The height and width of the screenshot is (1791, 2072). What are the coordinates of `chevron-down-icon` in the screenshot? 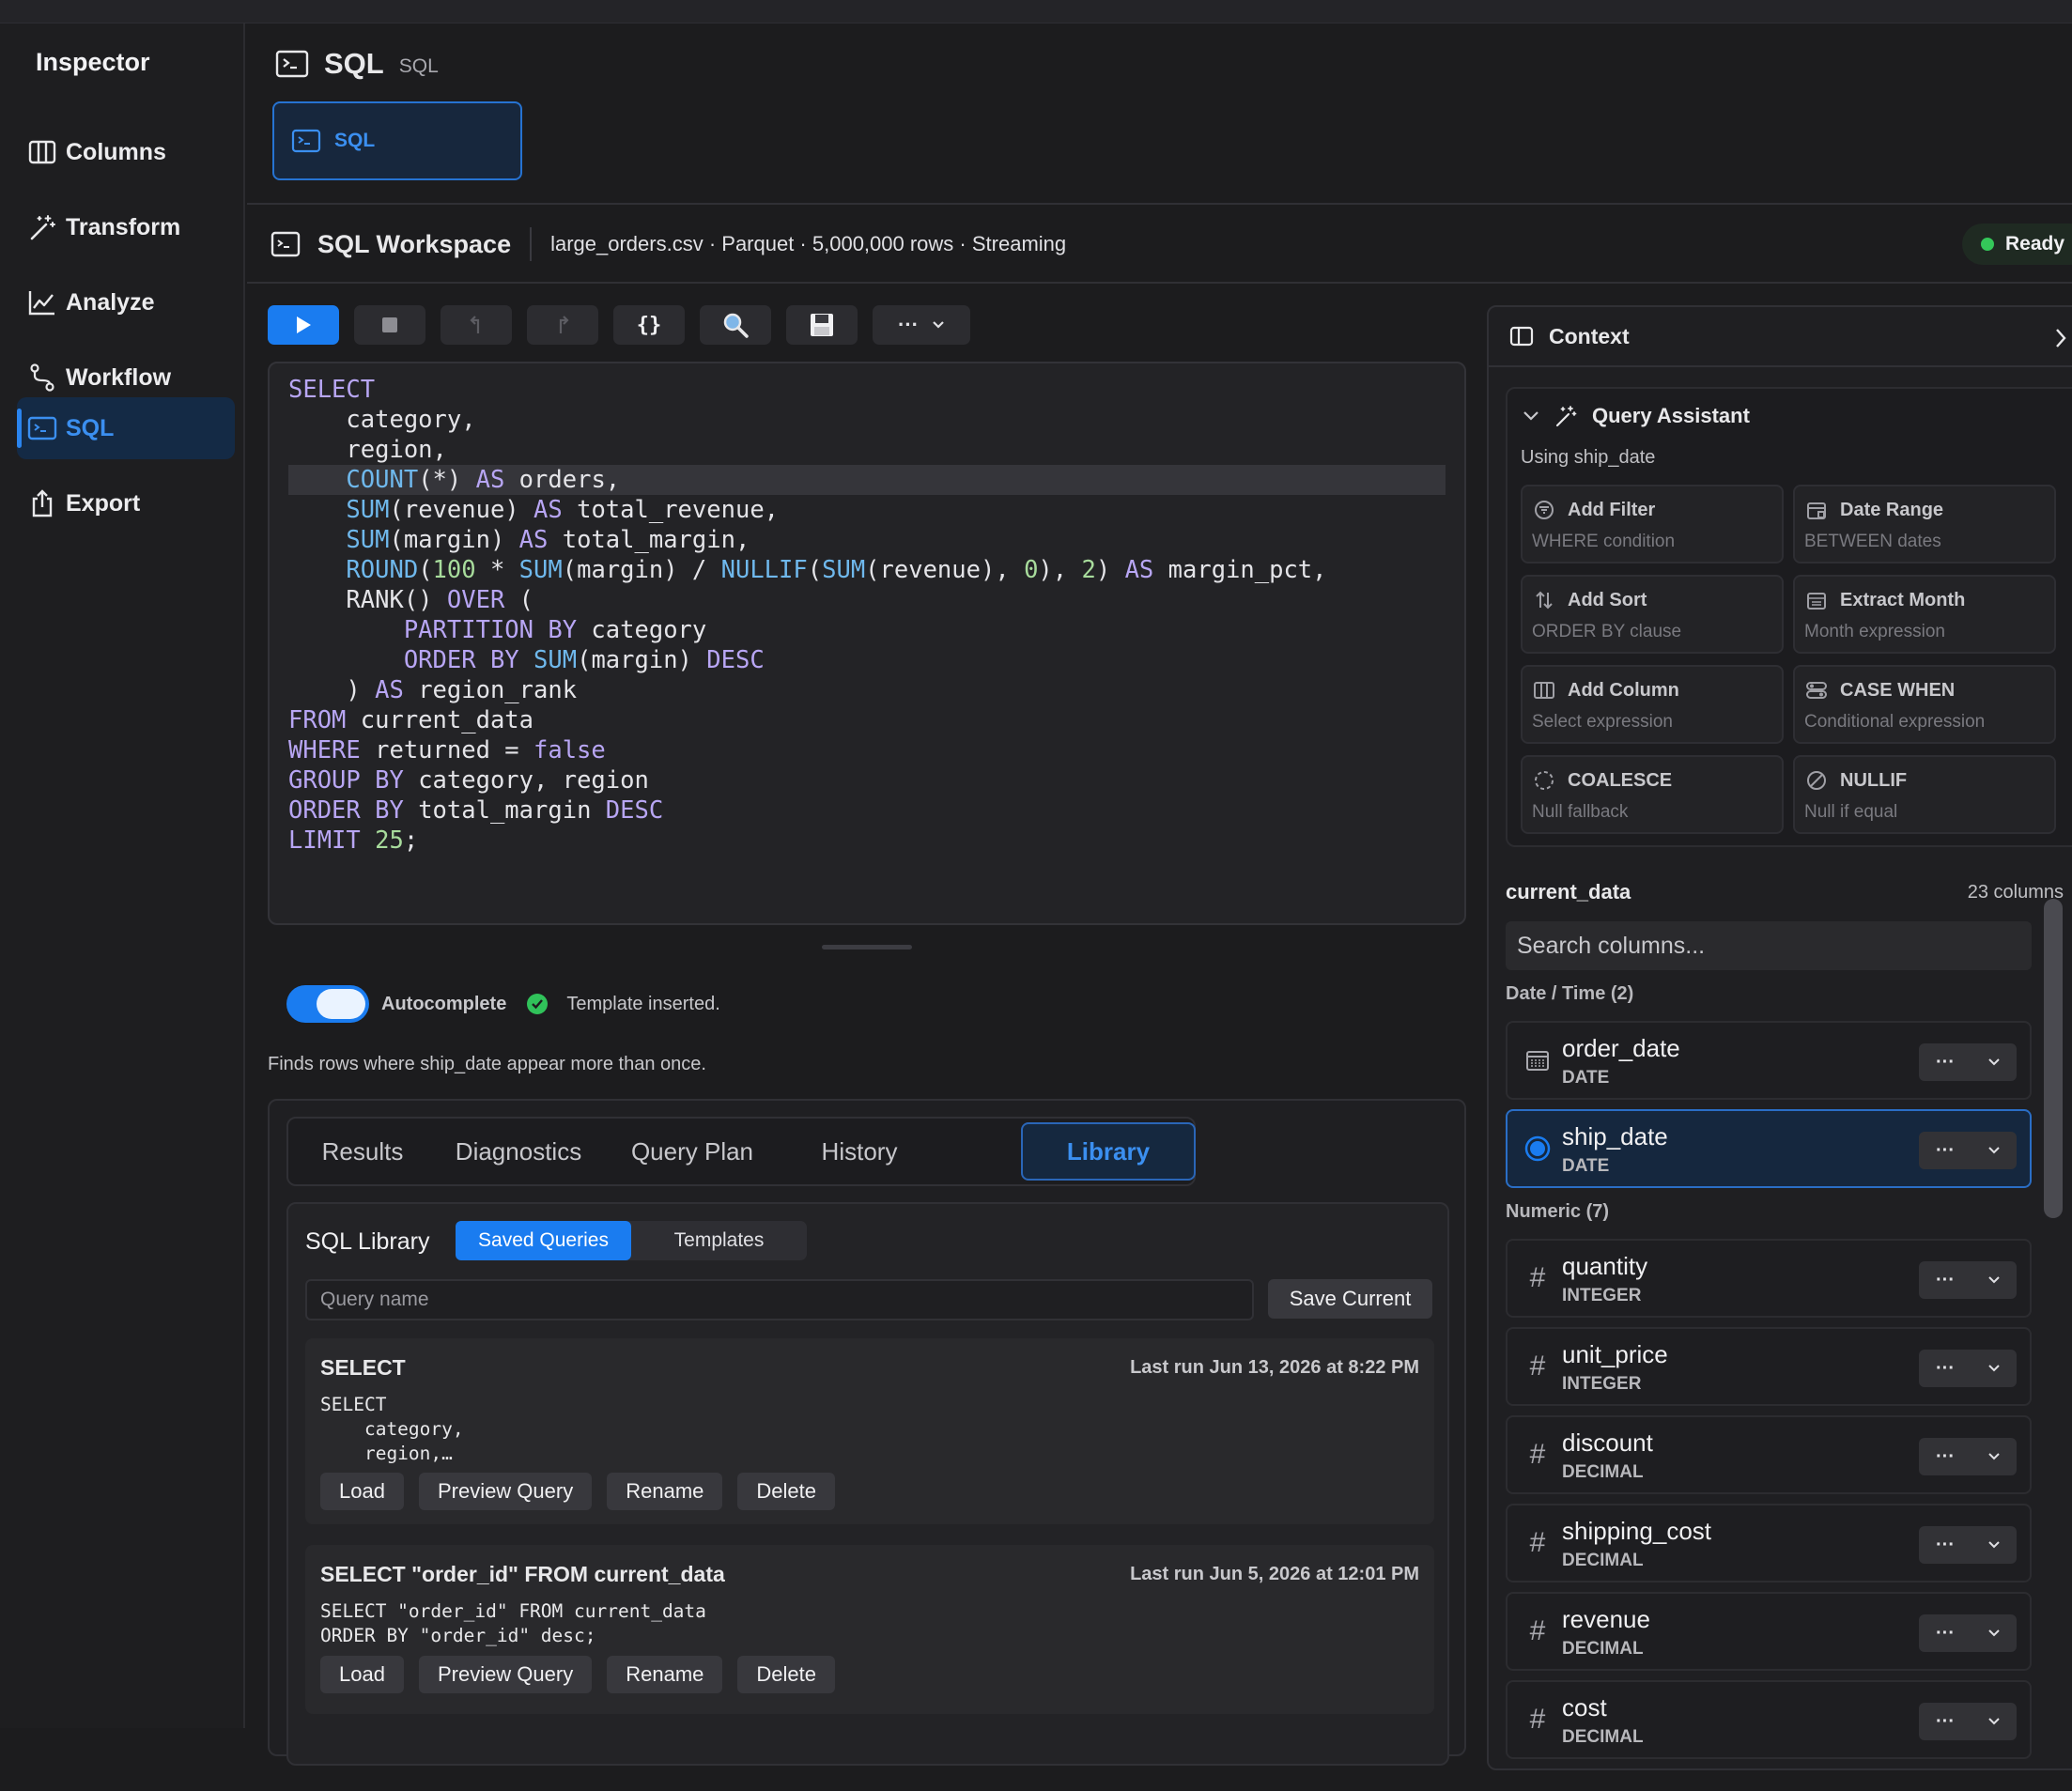 It's located at (1994, 1456).